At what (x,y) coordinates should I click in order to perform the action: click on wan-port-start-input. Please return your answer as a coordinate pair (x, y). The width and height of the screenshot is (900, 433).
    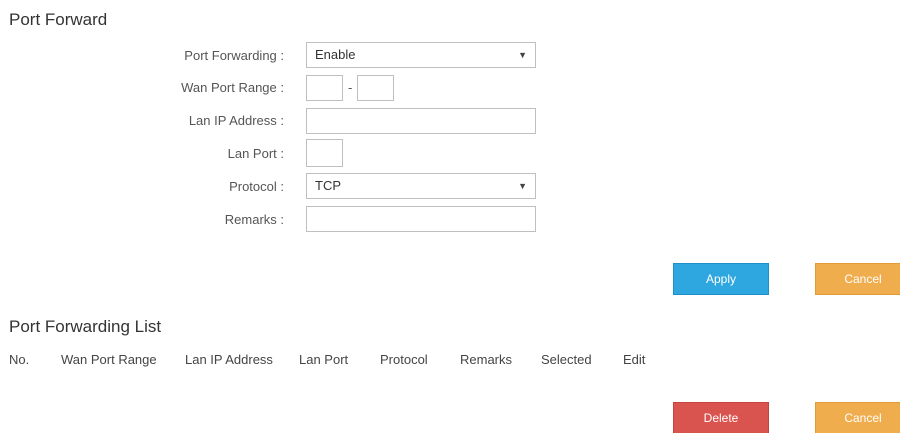
    Looking at the image, I should click on (324, 88).